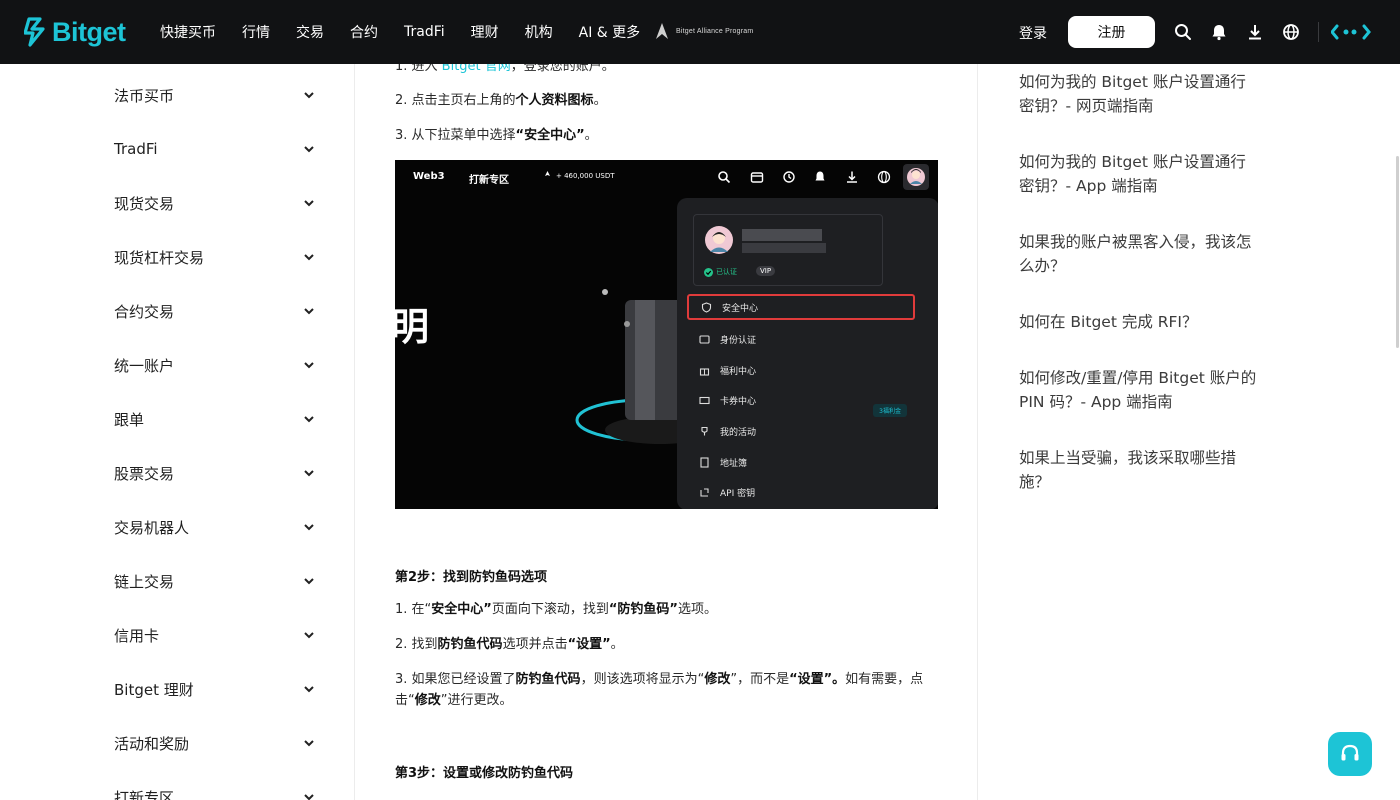 This screenshot has height=800, width=1400. What do you see at coordinates (214, 792) in the screenshot?
I see `sidebar-item-launch: 打新专区` at bounding box center [214, 792].